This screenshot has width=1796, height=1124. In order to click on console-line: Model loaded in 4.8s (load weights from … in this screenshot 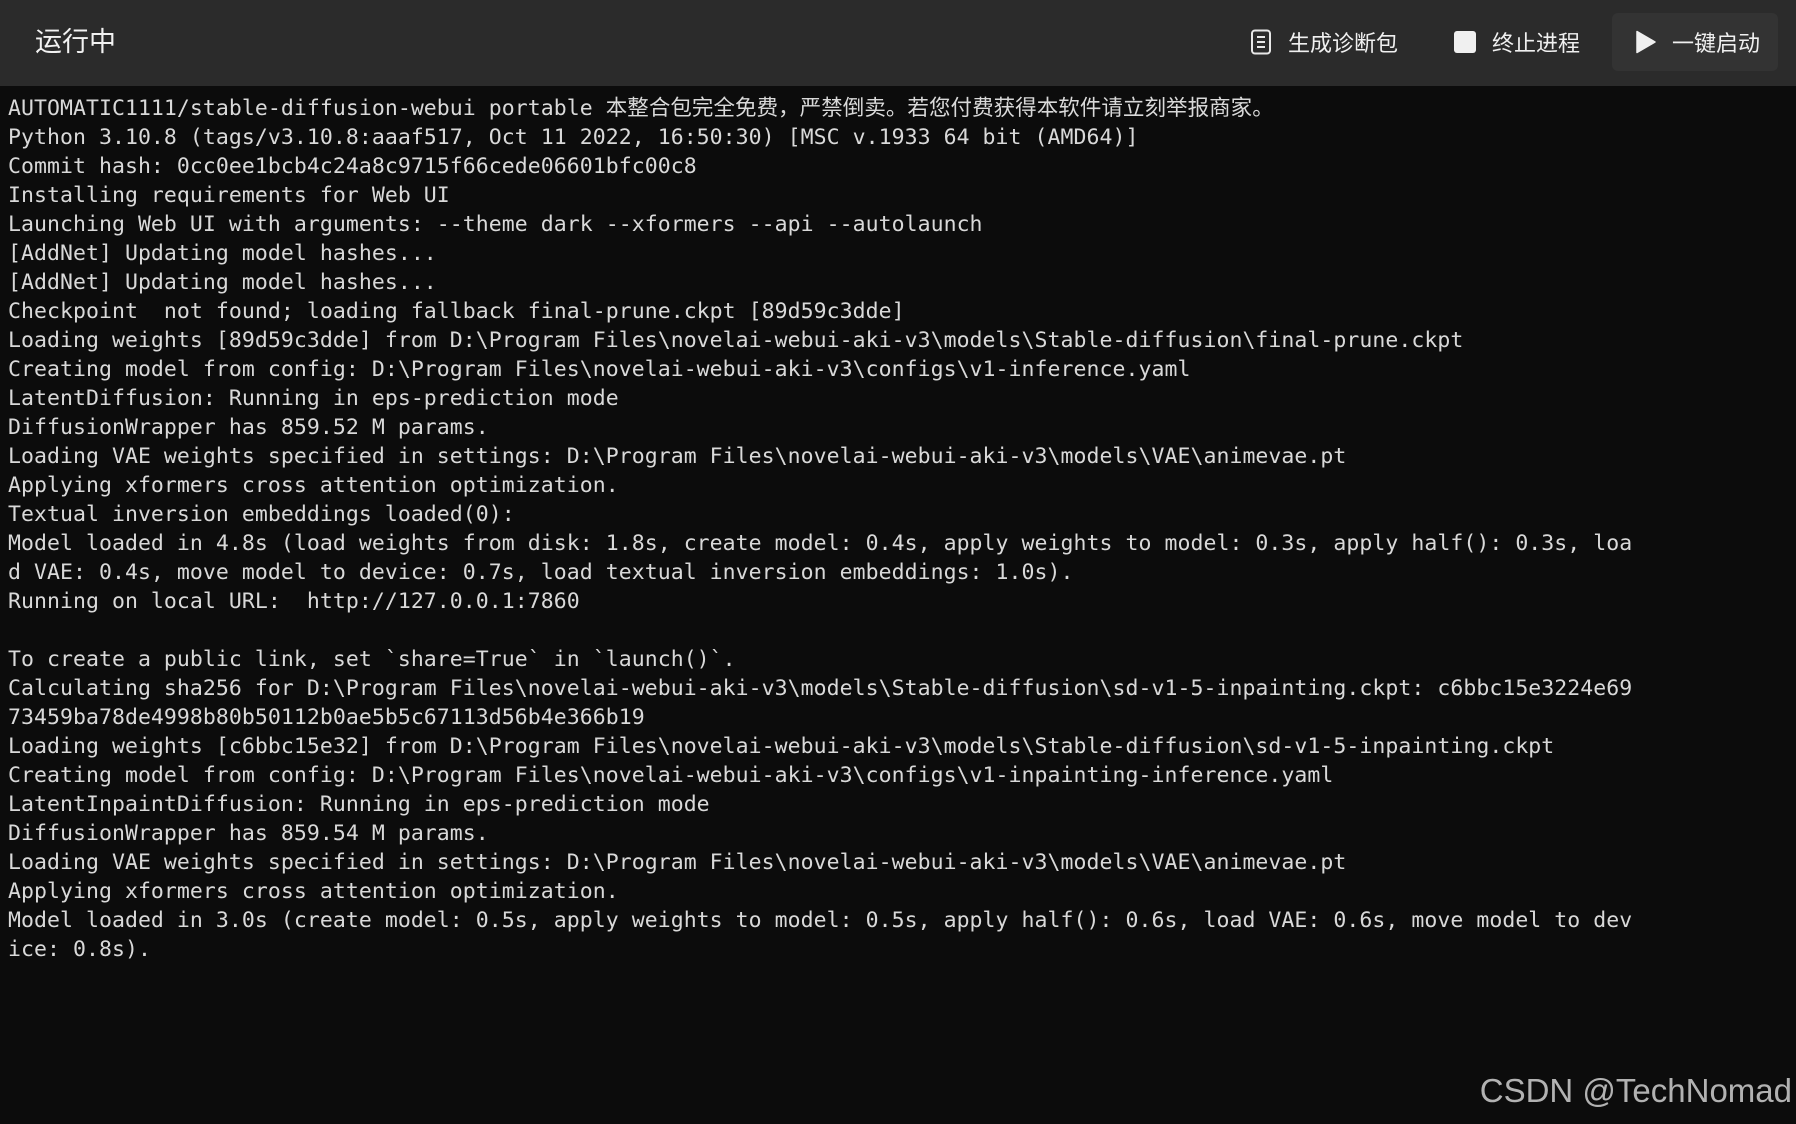, I will do `click(820, 543)`.